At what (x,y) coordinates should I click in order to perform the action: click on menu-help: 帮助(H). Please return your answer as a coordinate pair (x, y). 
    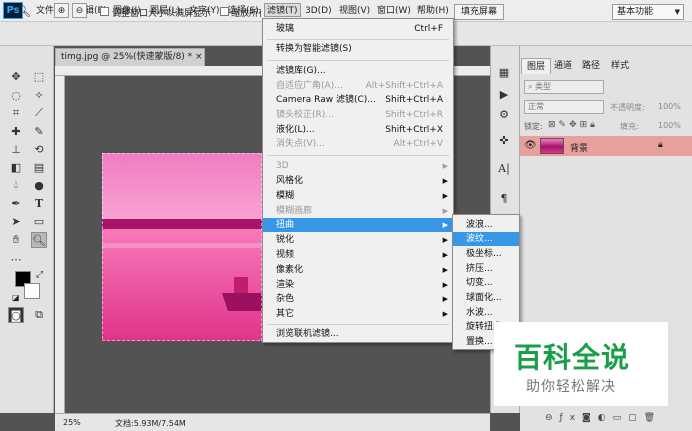
    Looking at the image, I should click on (433, 11).